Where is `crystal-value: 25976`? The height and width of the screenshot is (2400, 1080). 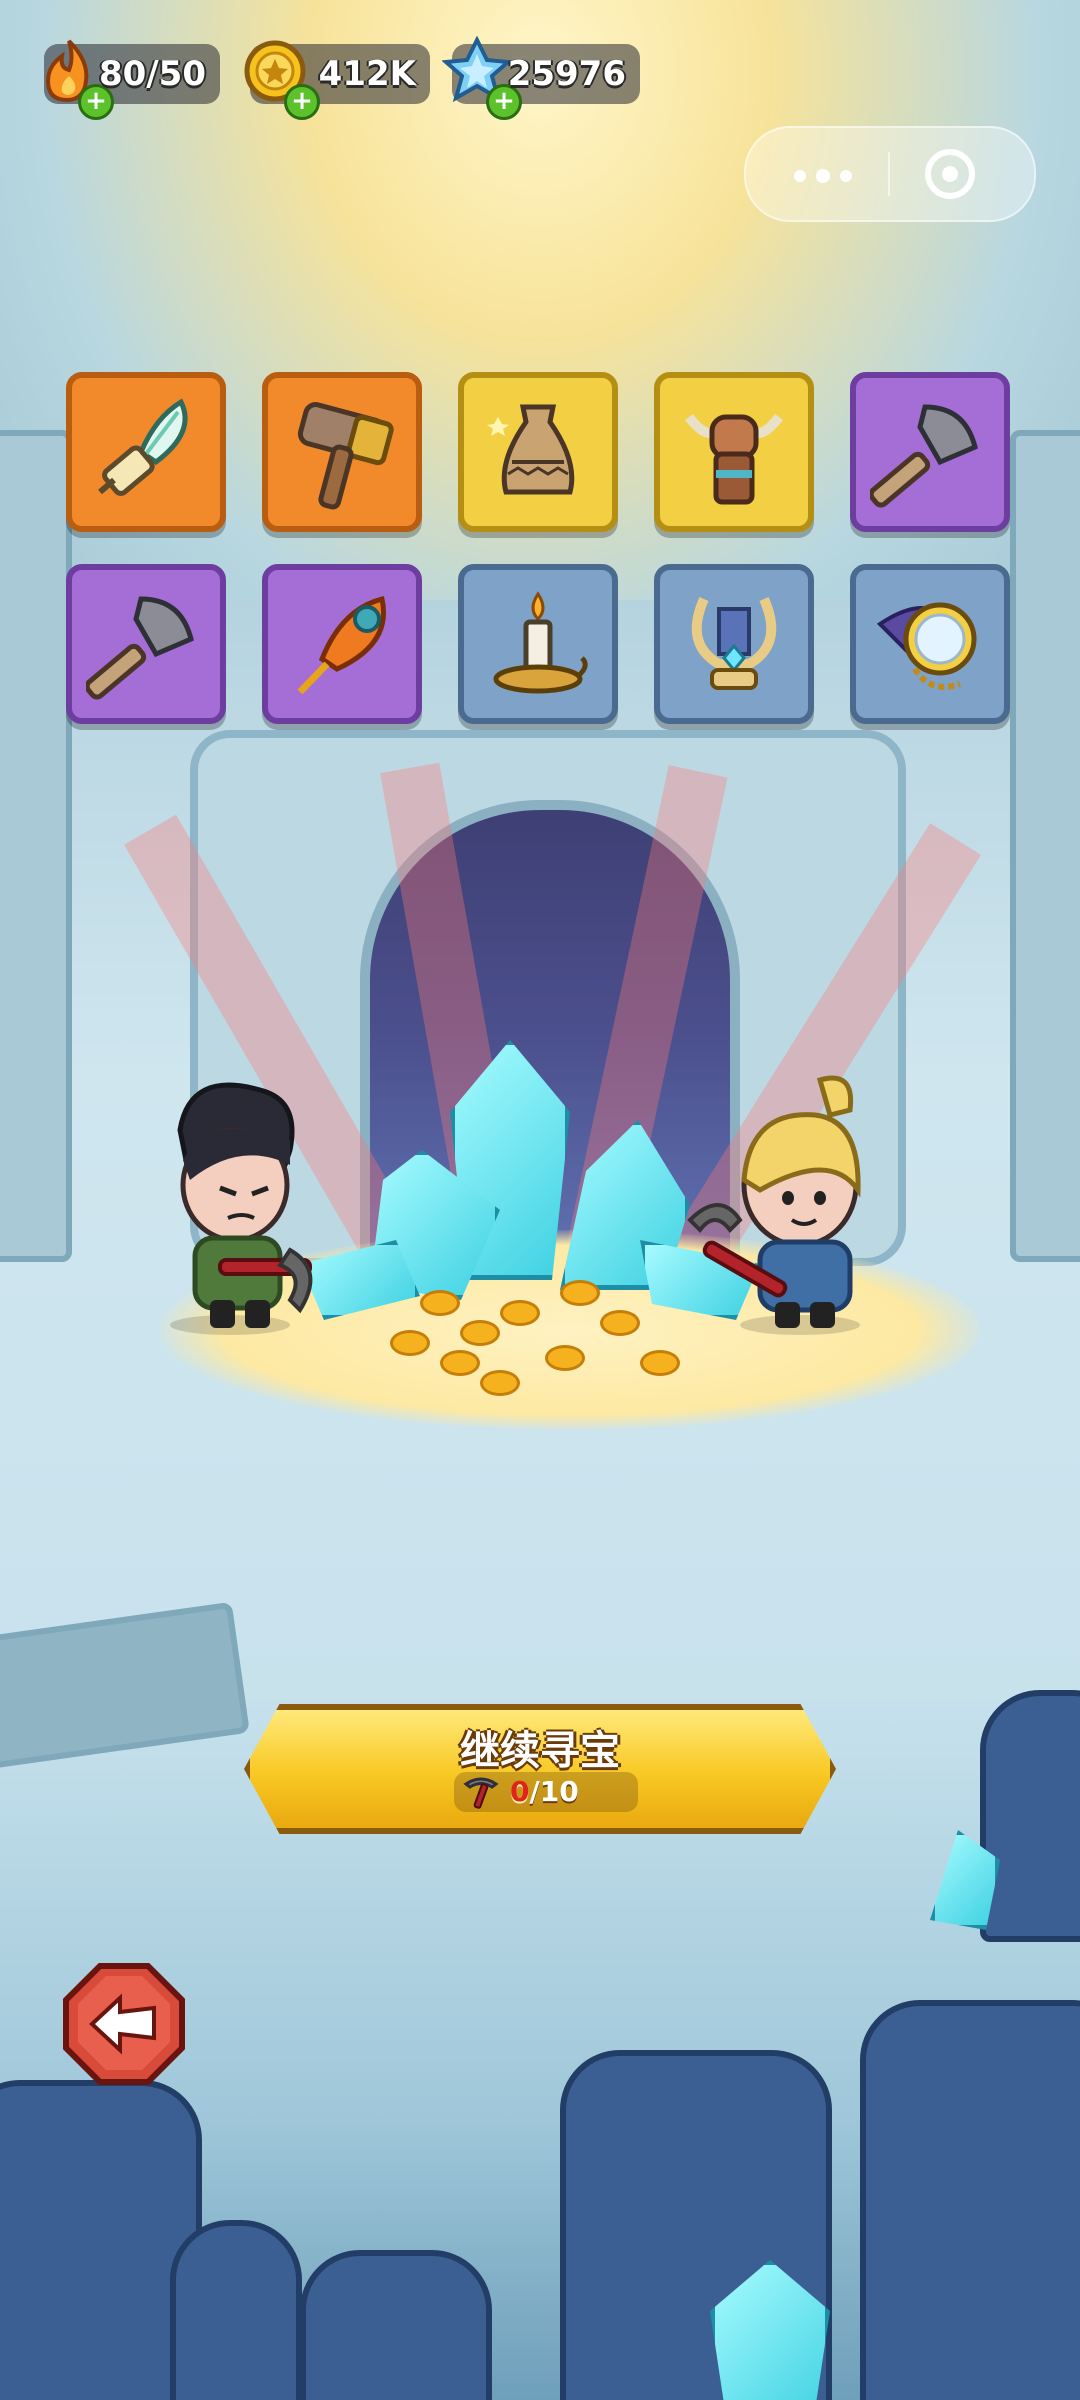 crystal-value: 25976 is located at coordinates (566, 74).